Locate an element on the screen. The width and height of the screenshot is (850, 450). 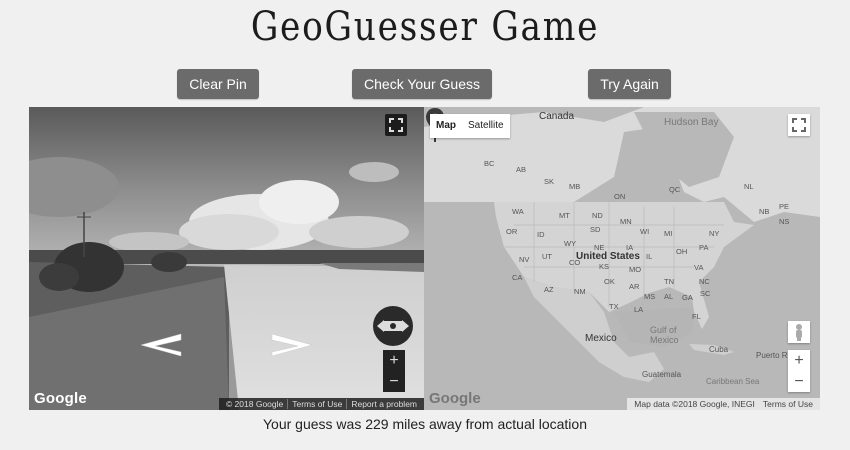
state-label-ns: NS is located at coordinates (784, 221).